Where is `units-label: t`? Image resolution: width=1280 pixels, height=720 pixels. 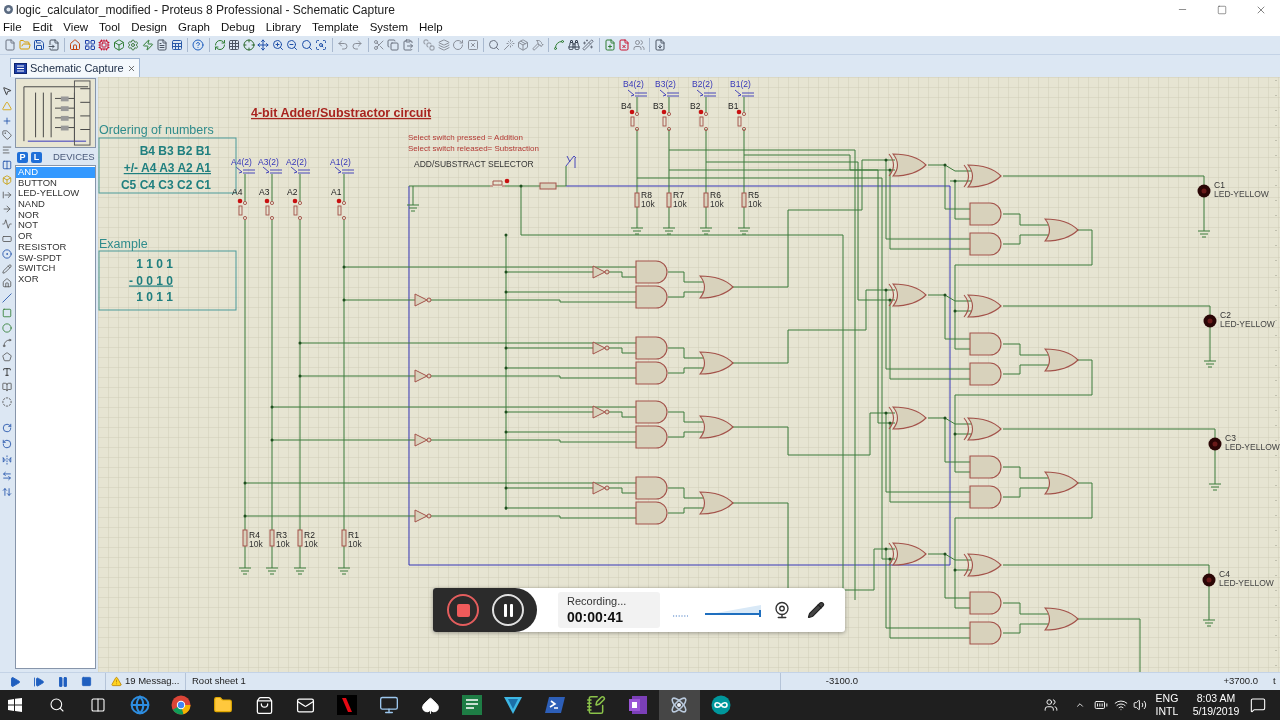 units-label: t is located at coordinates (1274, 681).